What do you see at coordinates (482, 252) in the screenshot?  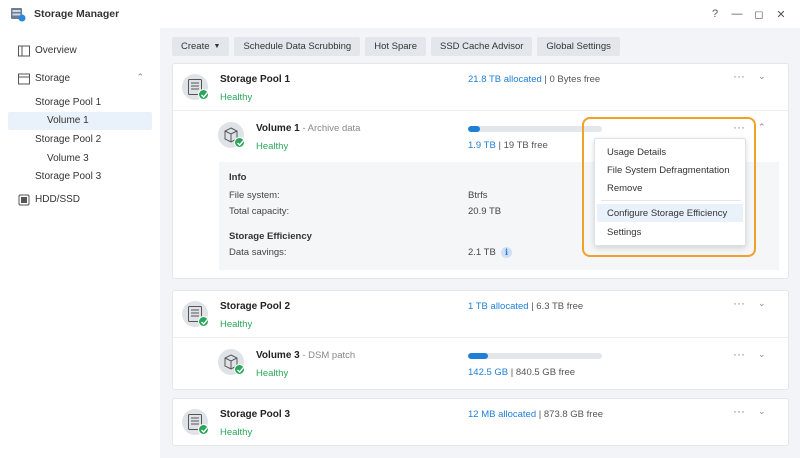 I see `data-savings-value: 2.1 TB` at bounding box center [482, 252].